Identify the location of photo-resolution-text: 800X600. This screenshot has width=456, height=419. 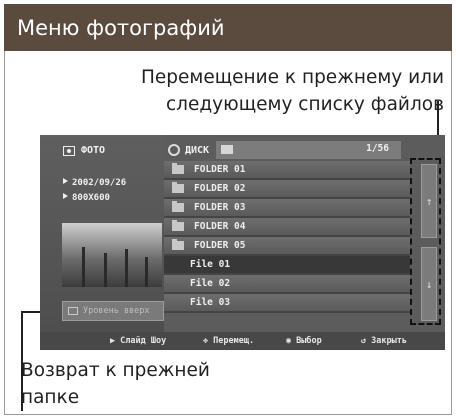
(91, 198).